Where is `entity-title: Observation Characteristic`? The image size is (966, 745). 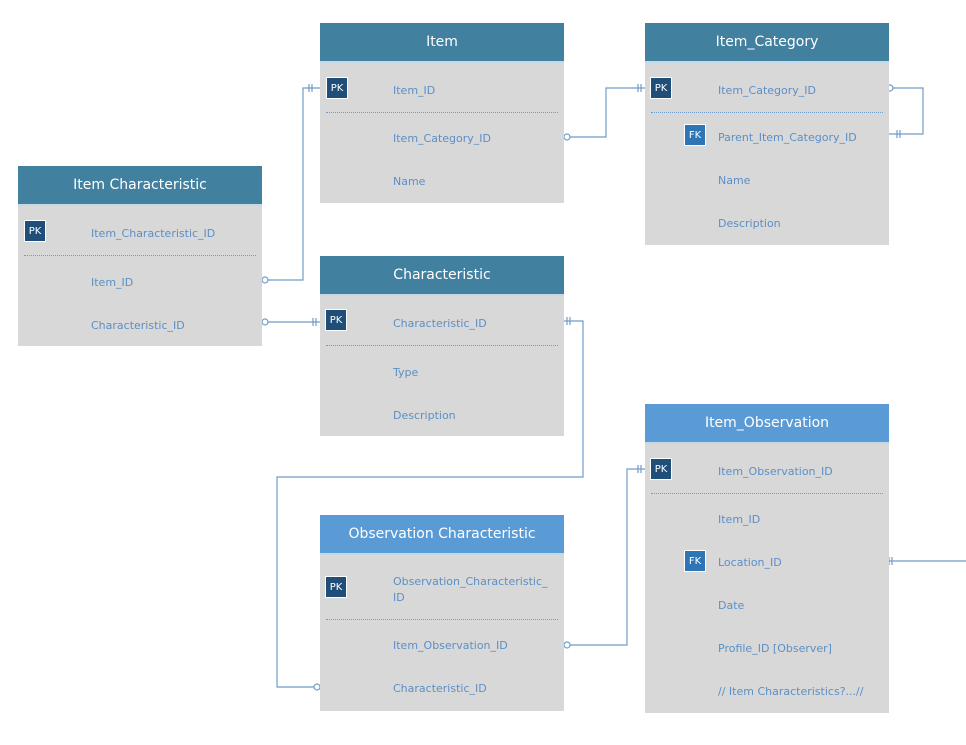 entity-title: Observation Characteristic is located at coordinates (442, 535).